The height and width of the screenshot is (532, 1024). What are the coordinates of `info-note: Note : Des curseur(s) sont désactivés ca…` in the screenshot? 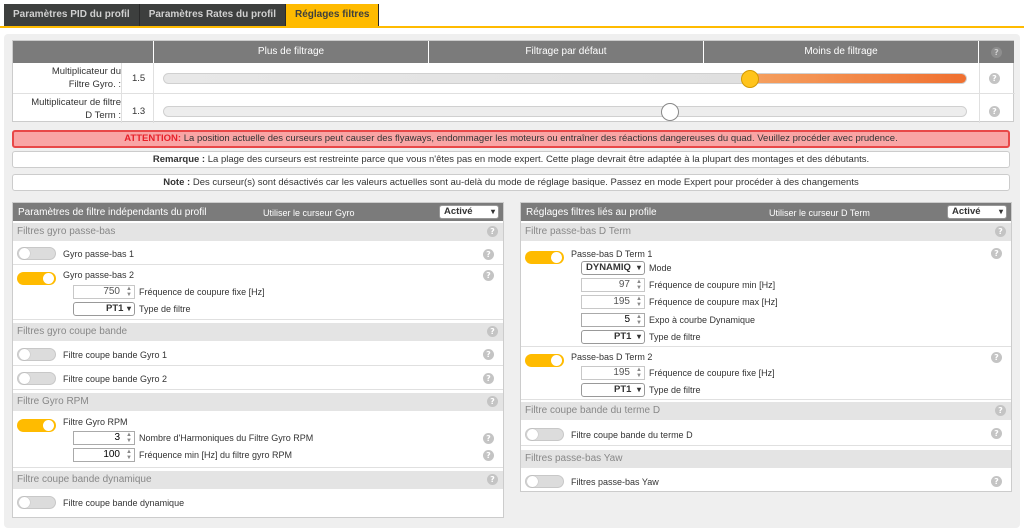 It's located at (511, 182).